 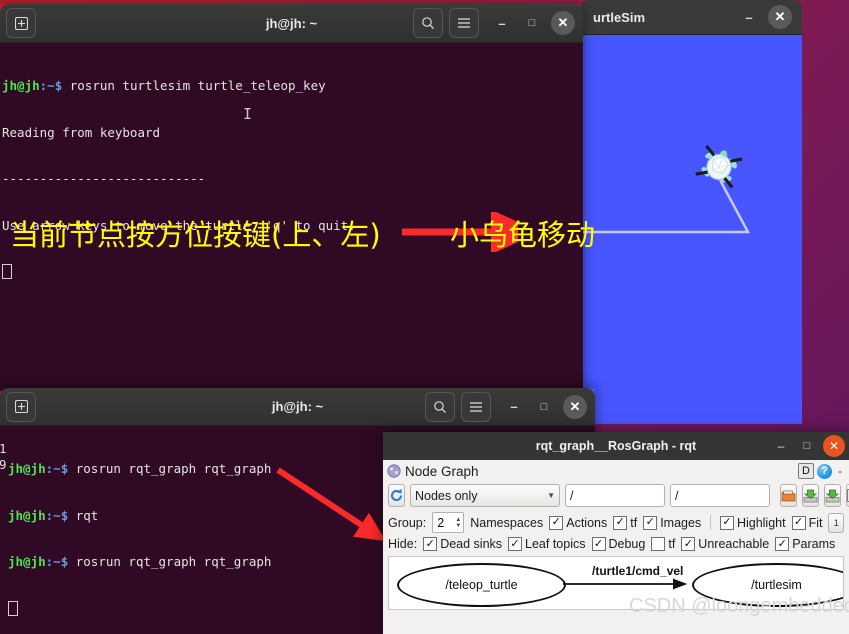 I want to click on rqt-close-button: ✕, so click(x=834, y=446).